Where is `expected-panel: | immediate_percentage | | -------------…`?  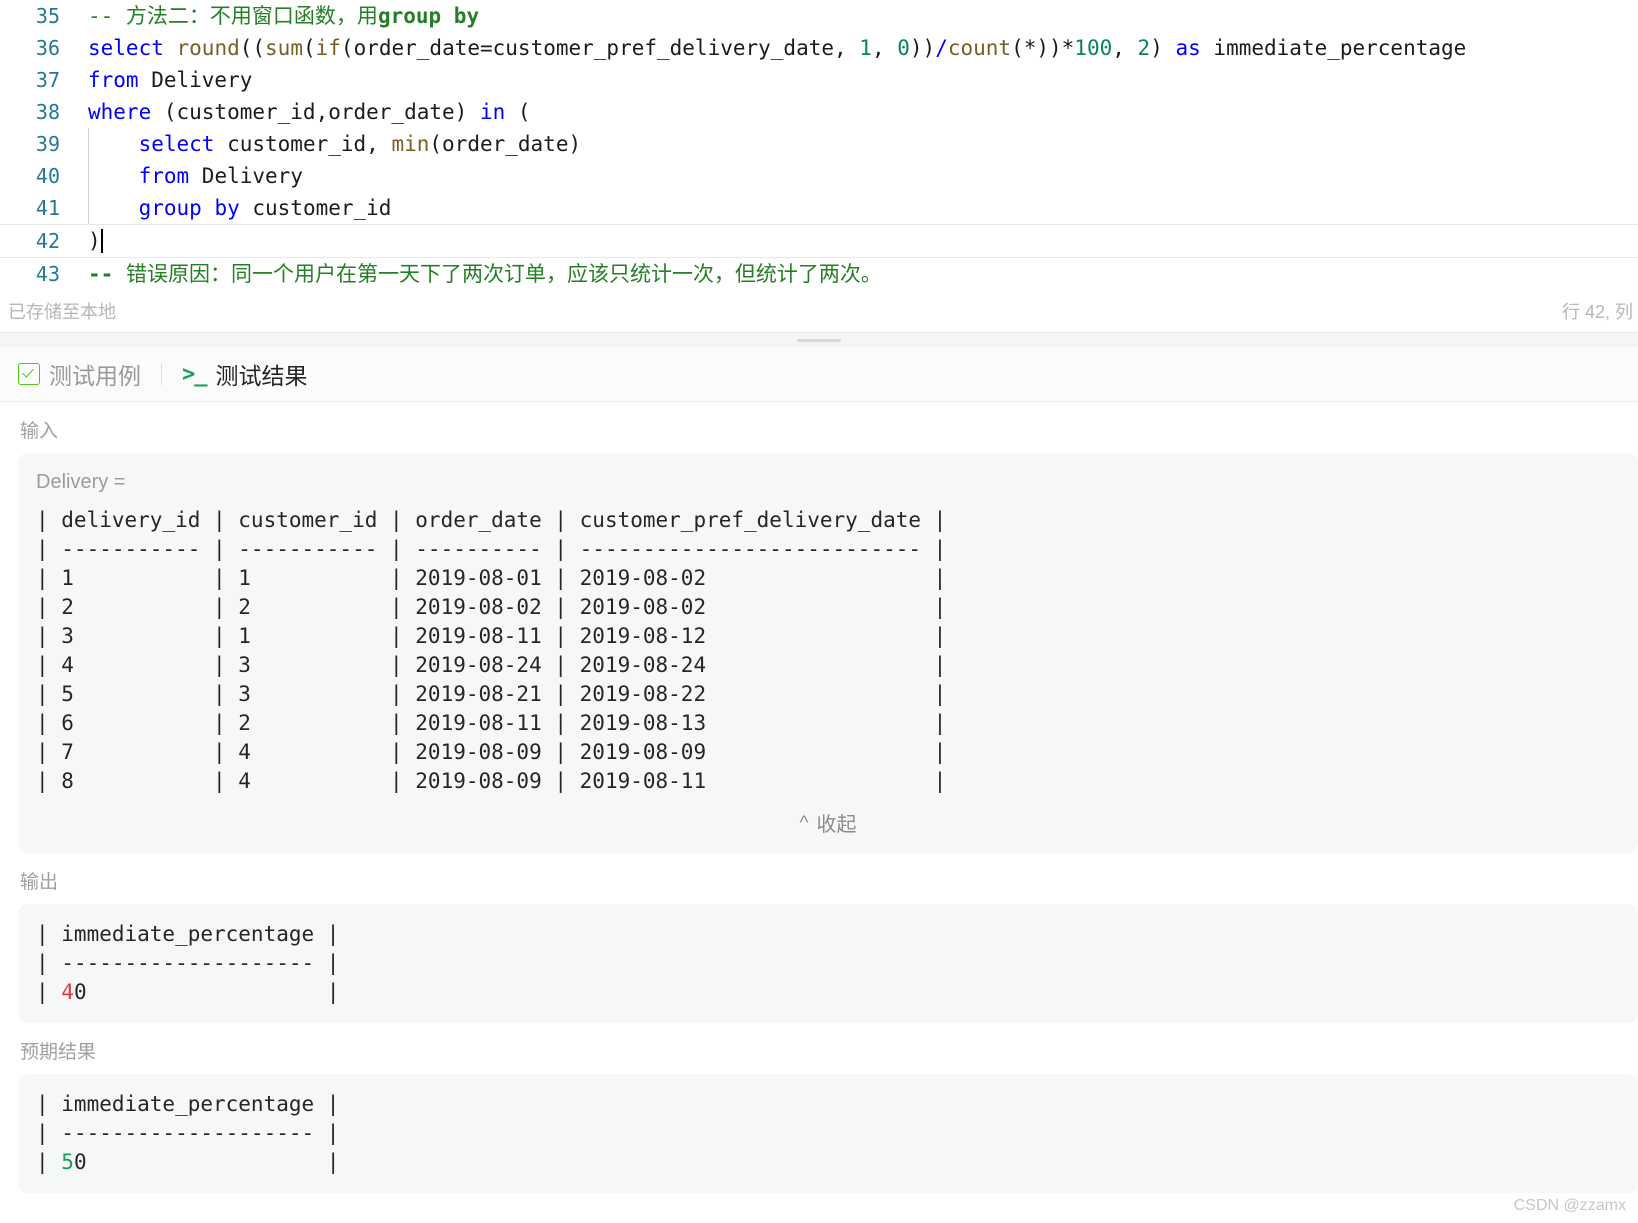
expected-panel: | immediate_percentage | | -------------… is located at coordinates (828, 1133).